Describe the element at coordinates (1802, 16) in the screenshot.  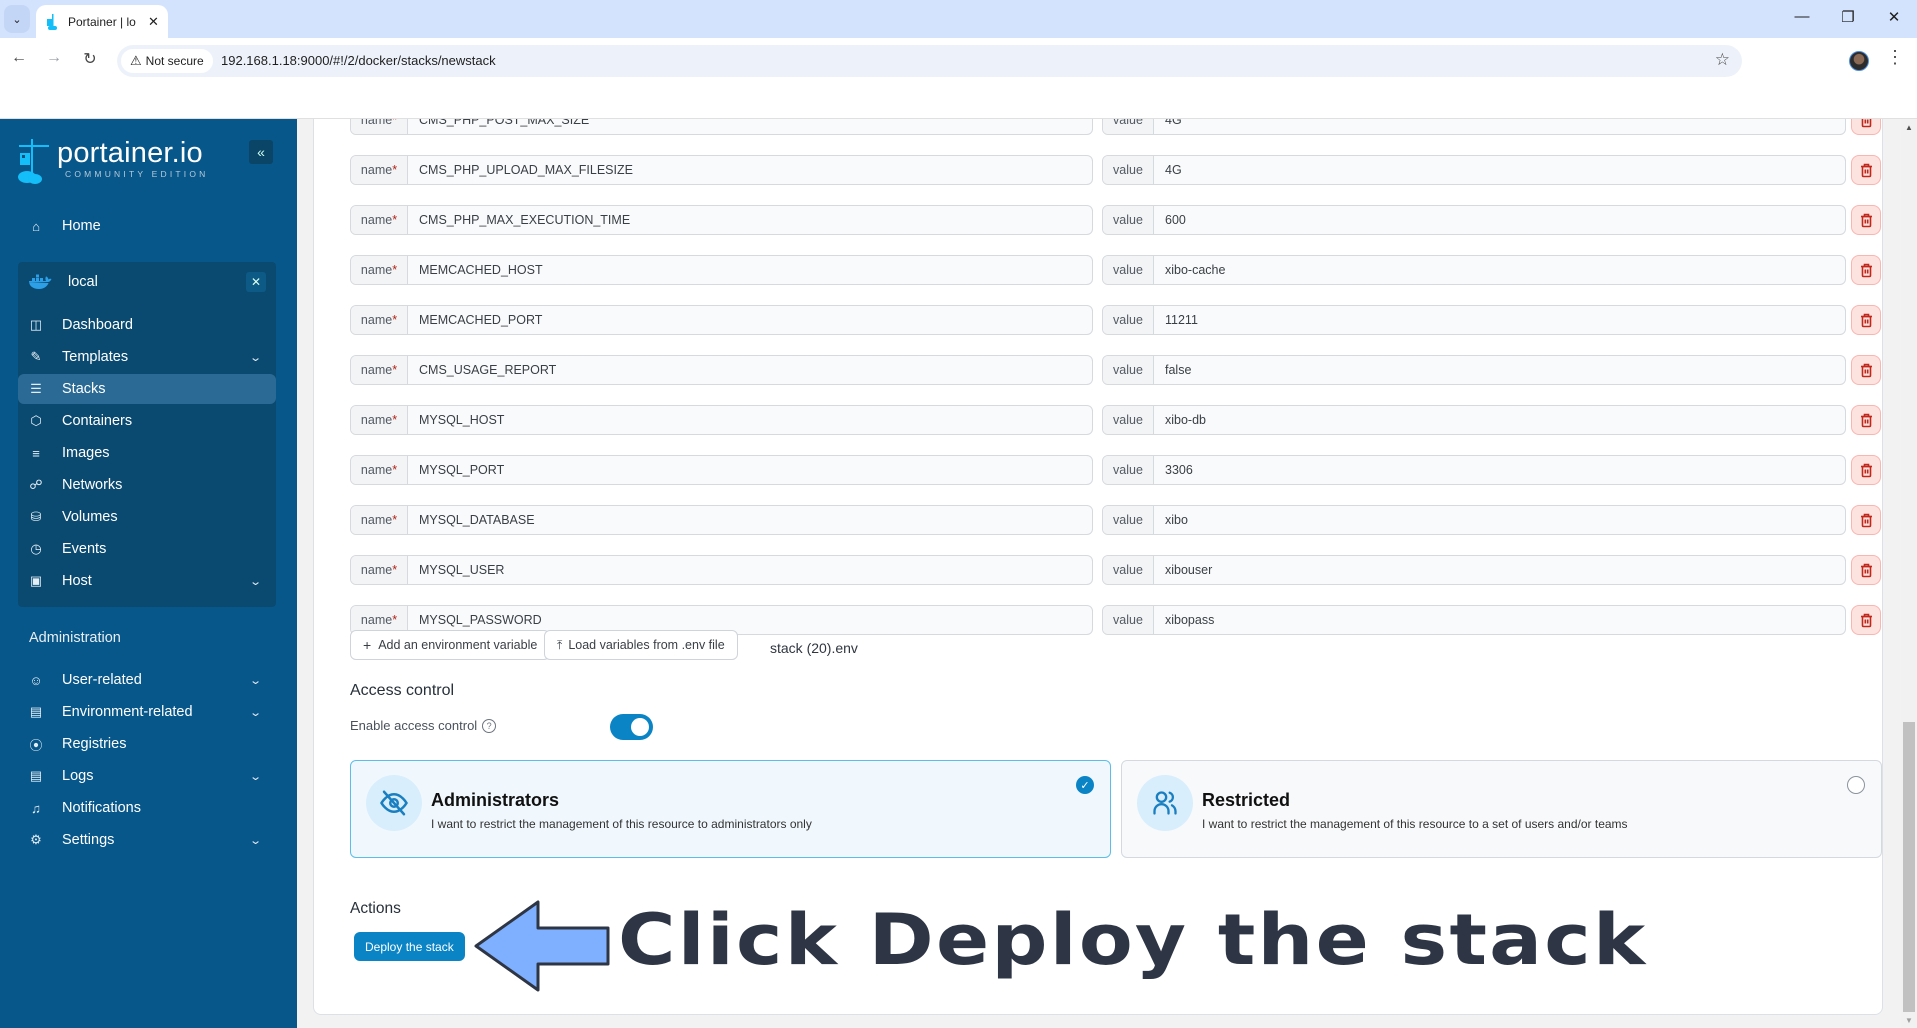
I see `minimize-icon: —` at that location.